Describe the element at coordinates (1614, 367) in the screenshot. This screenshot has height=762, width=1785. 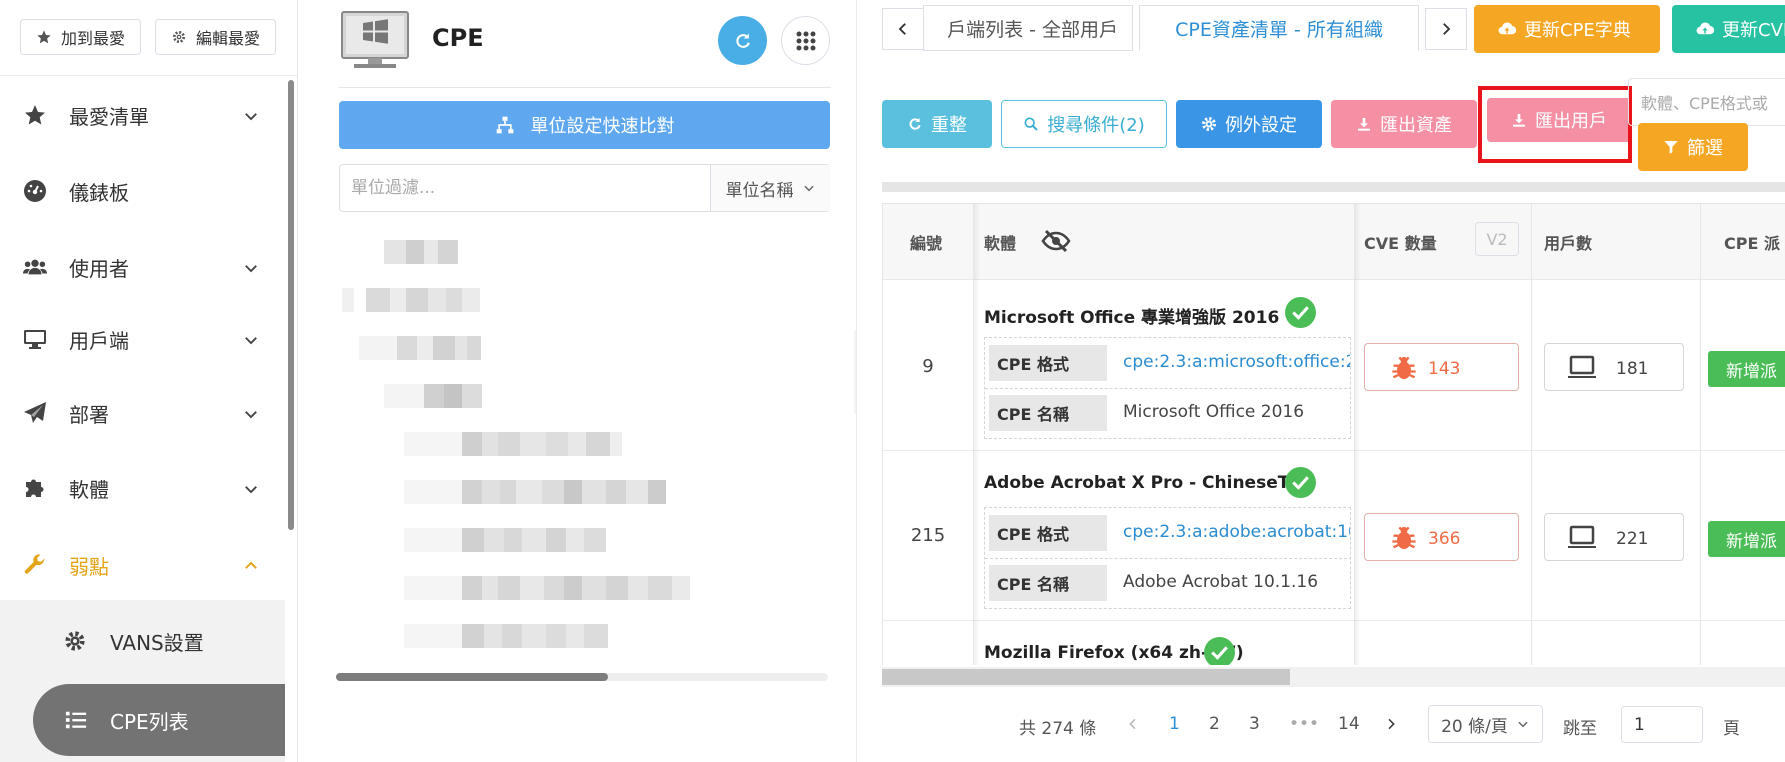
I see `user-count-button: 181` at that location.